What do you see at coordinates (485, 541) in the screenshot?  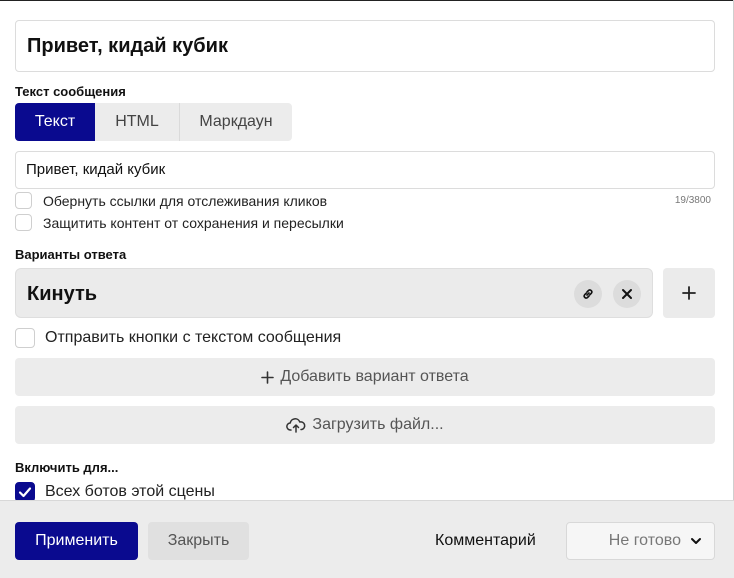 I see `comment-button: Комментарий` at bounding box center [485, 541].